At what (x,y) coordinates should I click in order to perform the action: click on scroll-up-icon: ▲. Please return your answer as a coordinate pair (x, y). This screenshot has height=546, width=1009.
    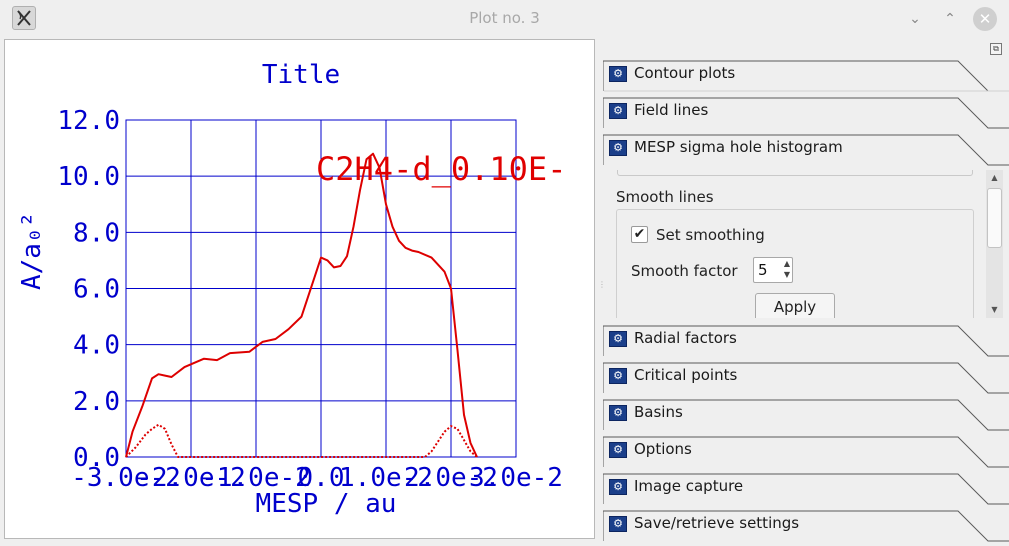
    Looking at the image, I should click on (994, 178).